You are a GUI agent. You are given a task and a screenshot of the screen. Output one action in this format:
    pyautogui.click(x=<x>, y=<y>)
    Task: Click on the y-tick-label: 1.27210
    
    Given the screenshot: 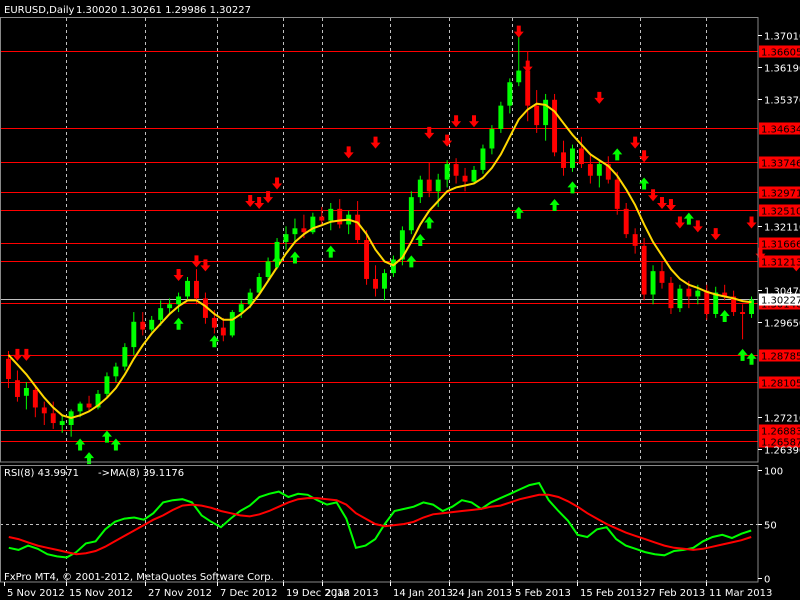 What is the action you would take?
    pyautogui.click(x=782, y=419)
    